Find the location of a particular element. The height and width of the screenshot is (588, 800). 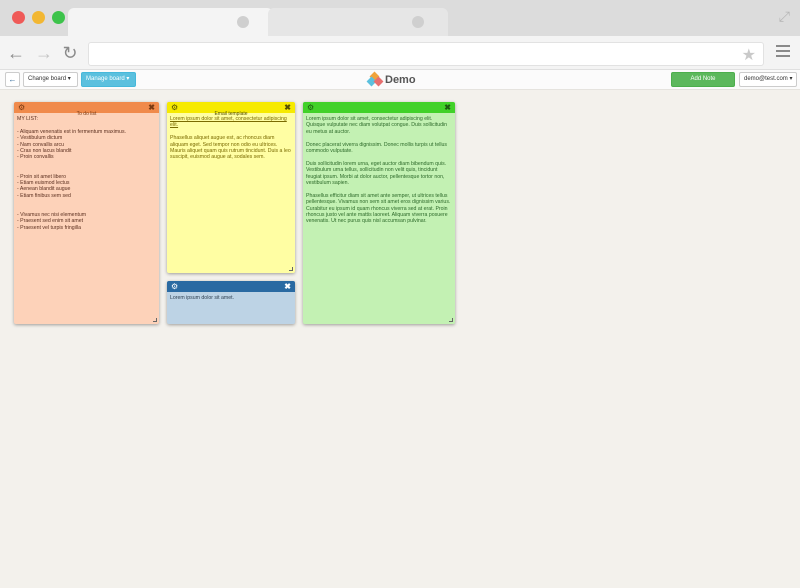

note-body: Lorem ipsum dolor sit amet. is located at coordinates (231, 301).